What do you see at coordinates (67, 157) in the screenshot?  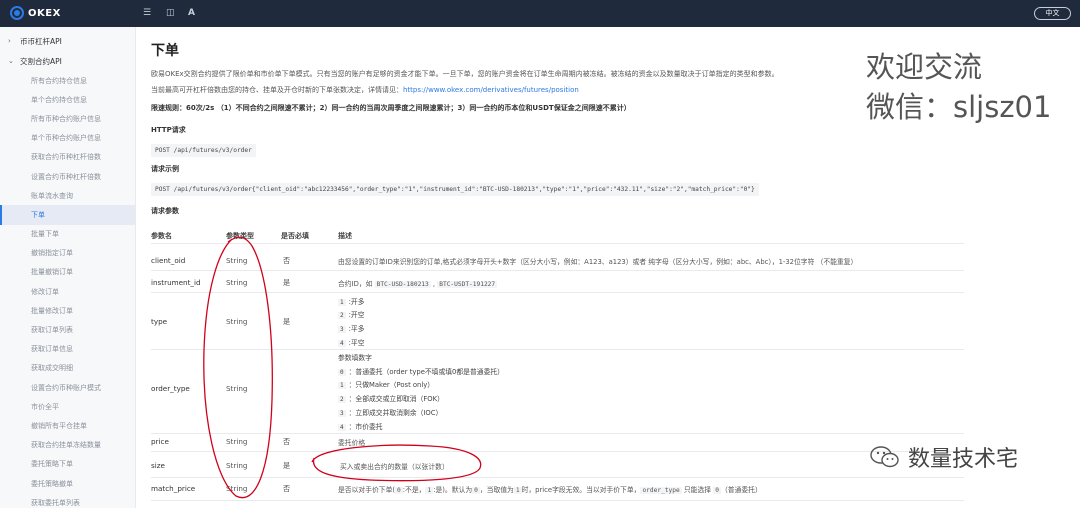 I see `sidebar-item: 获取合约币种杠杆倍数` at bounding box center [67, 157].